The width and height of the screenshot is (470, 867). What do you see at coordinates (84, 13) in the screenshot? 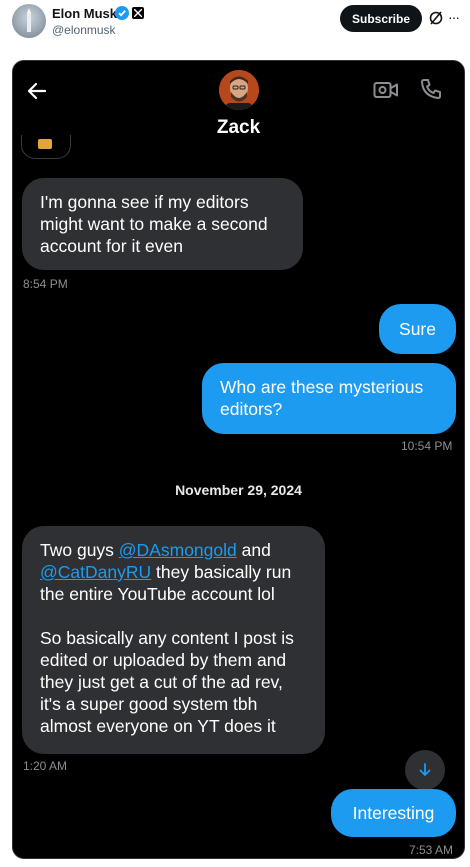
I see `author-name: Elon Musk` at bounding box center [84, 13].